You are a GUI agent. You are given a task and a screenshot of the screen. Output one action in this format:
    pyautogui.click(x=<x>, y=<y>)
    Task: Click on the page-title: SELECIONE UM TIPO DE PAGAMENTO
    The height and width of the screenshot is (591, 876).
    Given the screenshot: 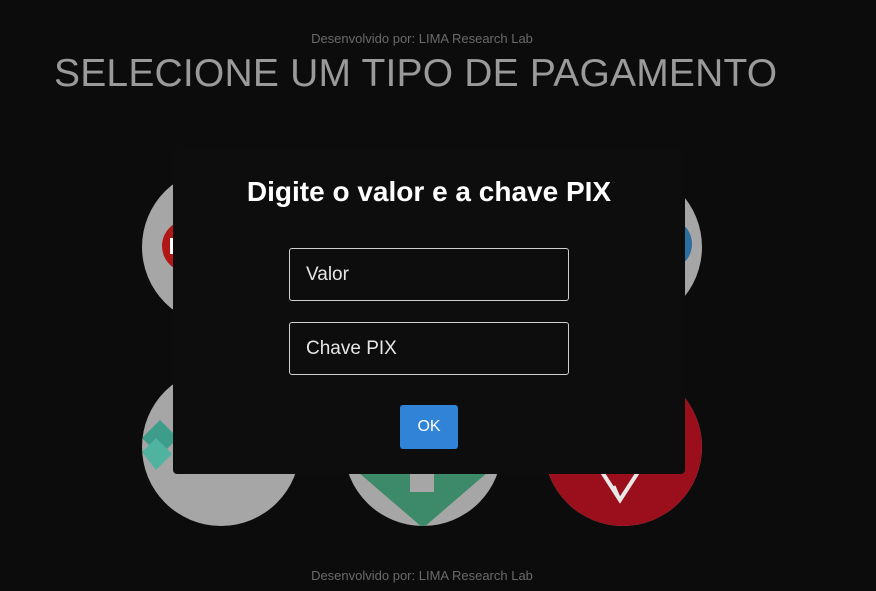 What is the action you would take?
    pyautogui.click(x=416, y=73)
    